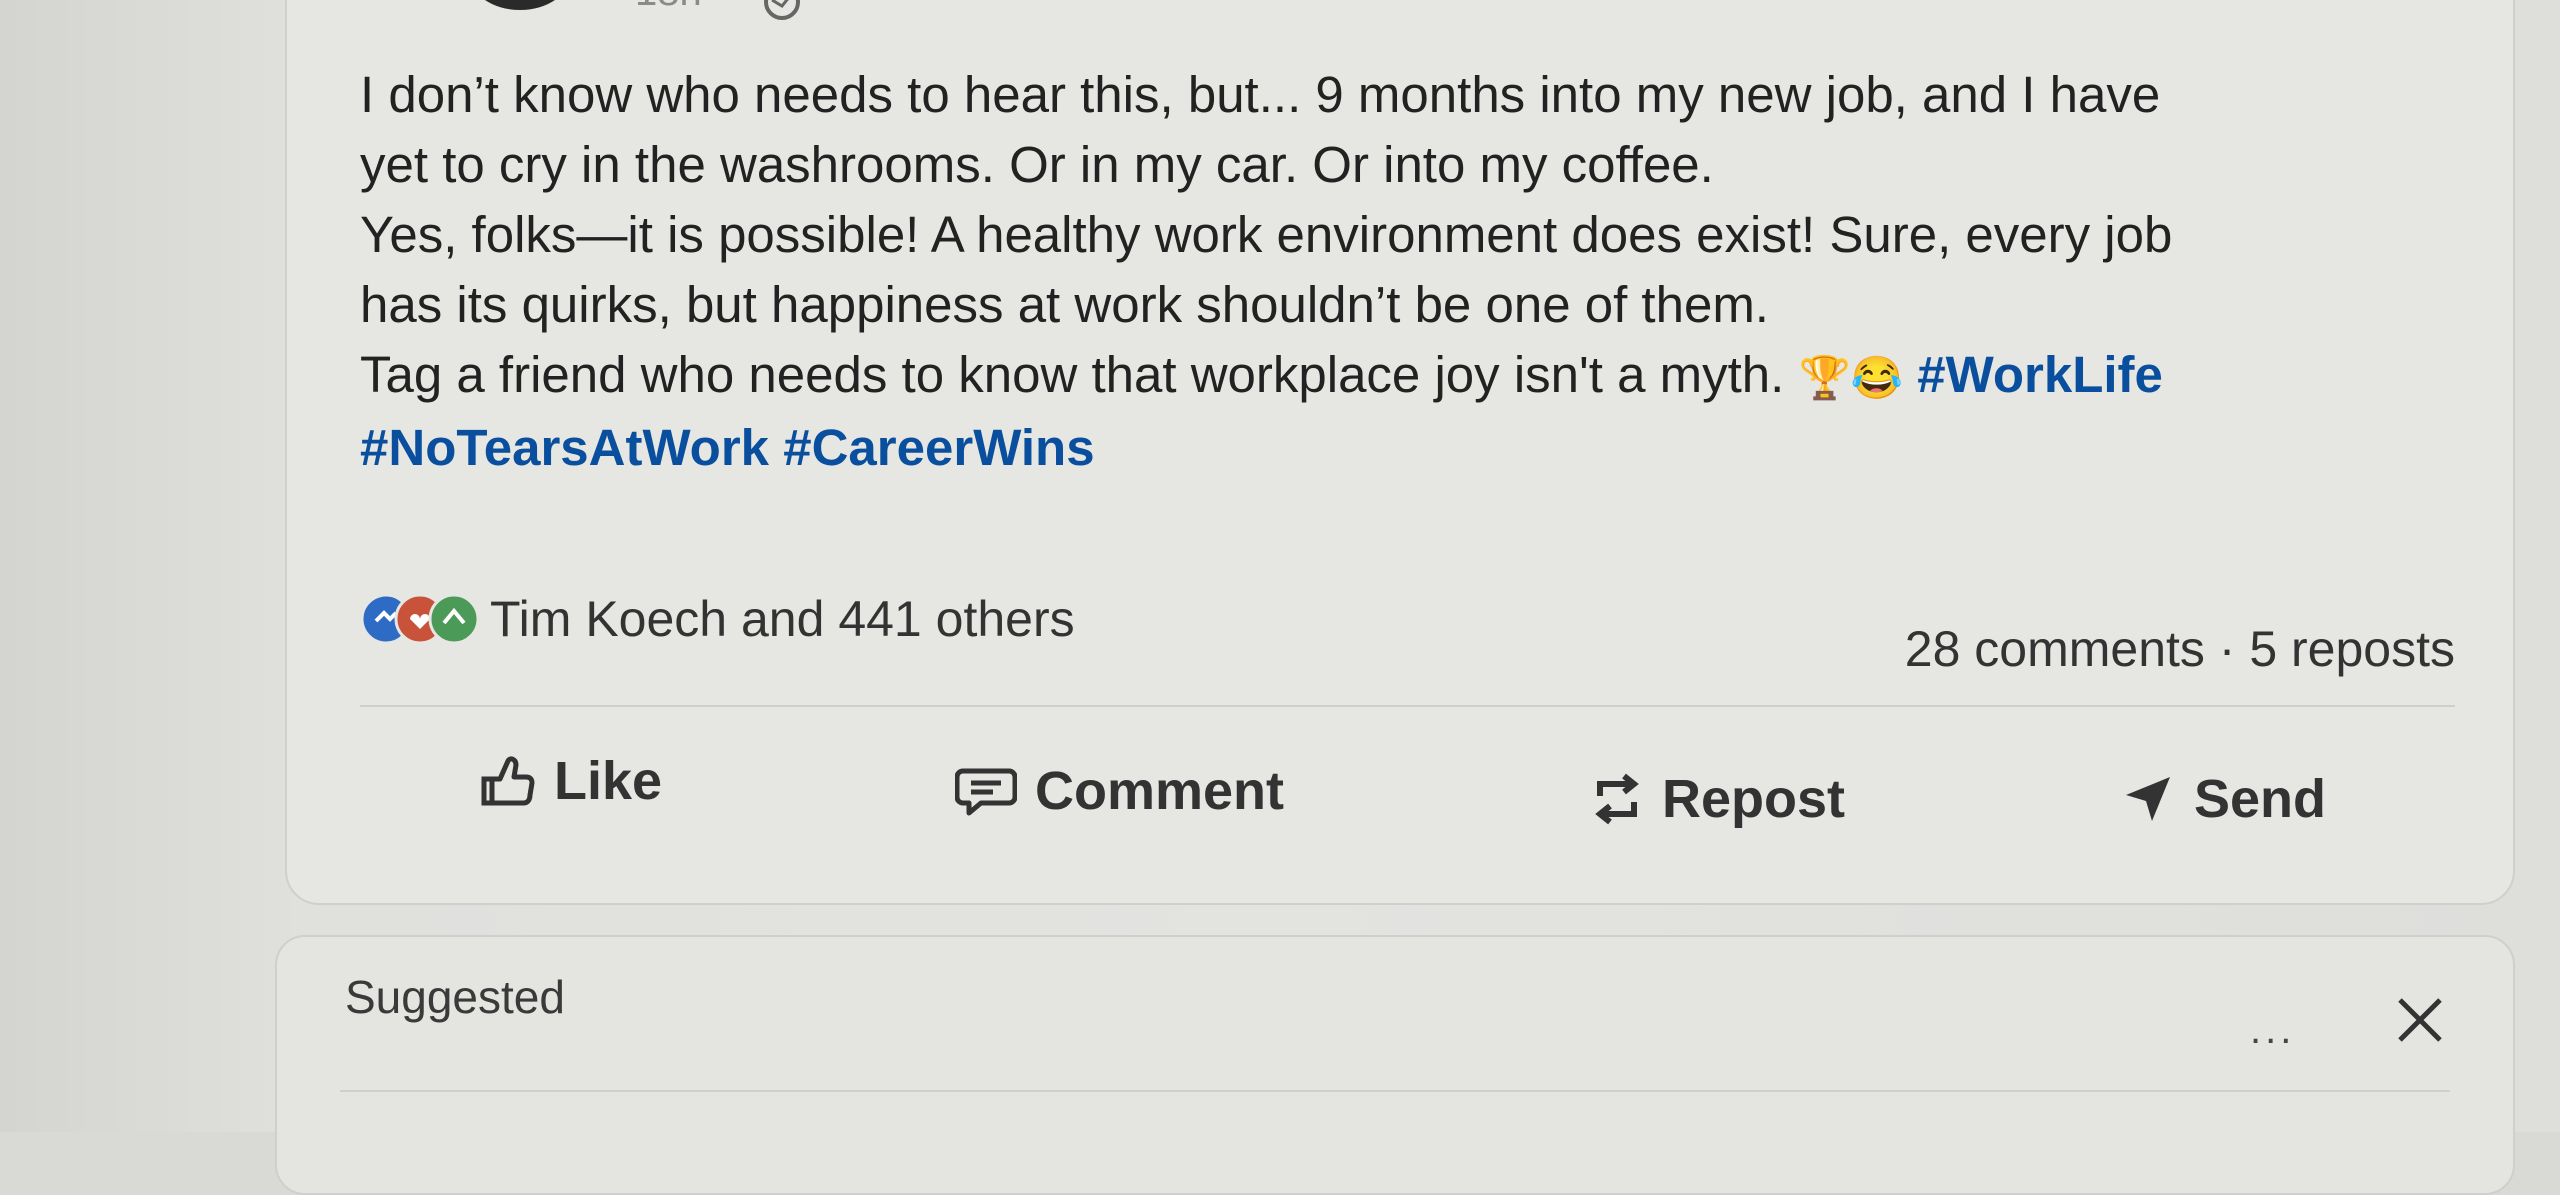  I want to click on close-icon, so click(2420, 1020).